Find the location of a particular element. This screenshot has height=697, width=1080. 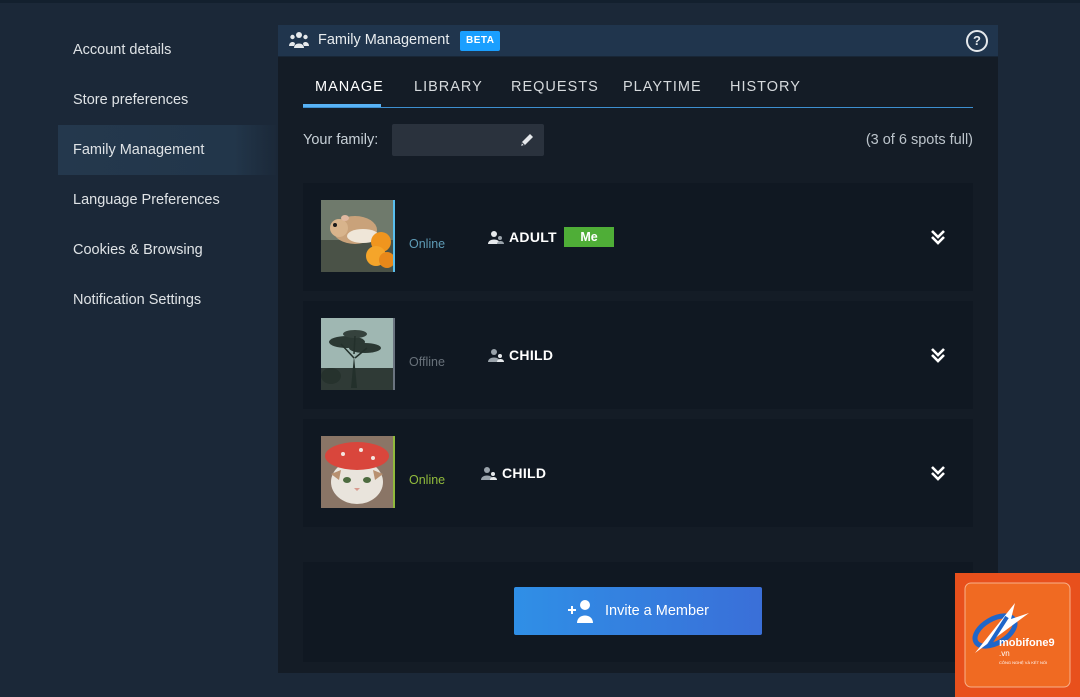

page-title: Family Management is located at coordinates (384, 40).